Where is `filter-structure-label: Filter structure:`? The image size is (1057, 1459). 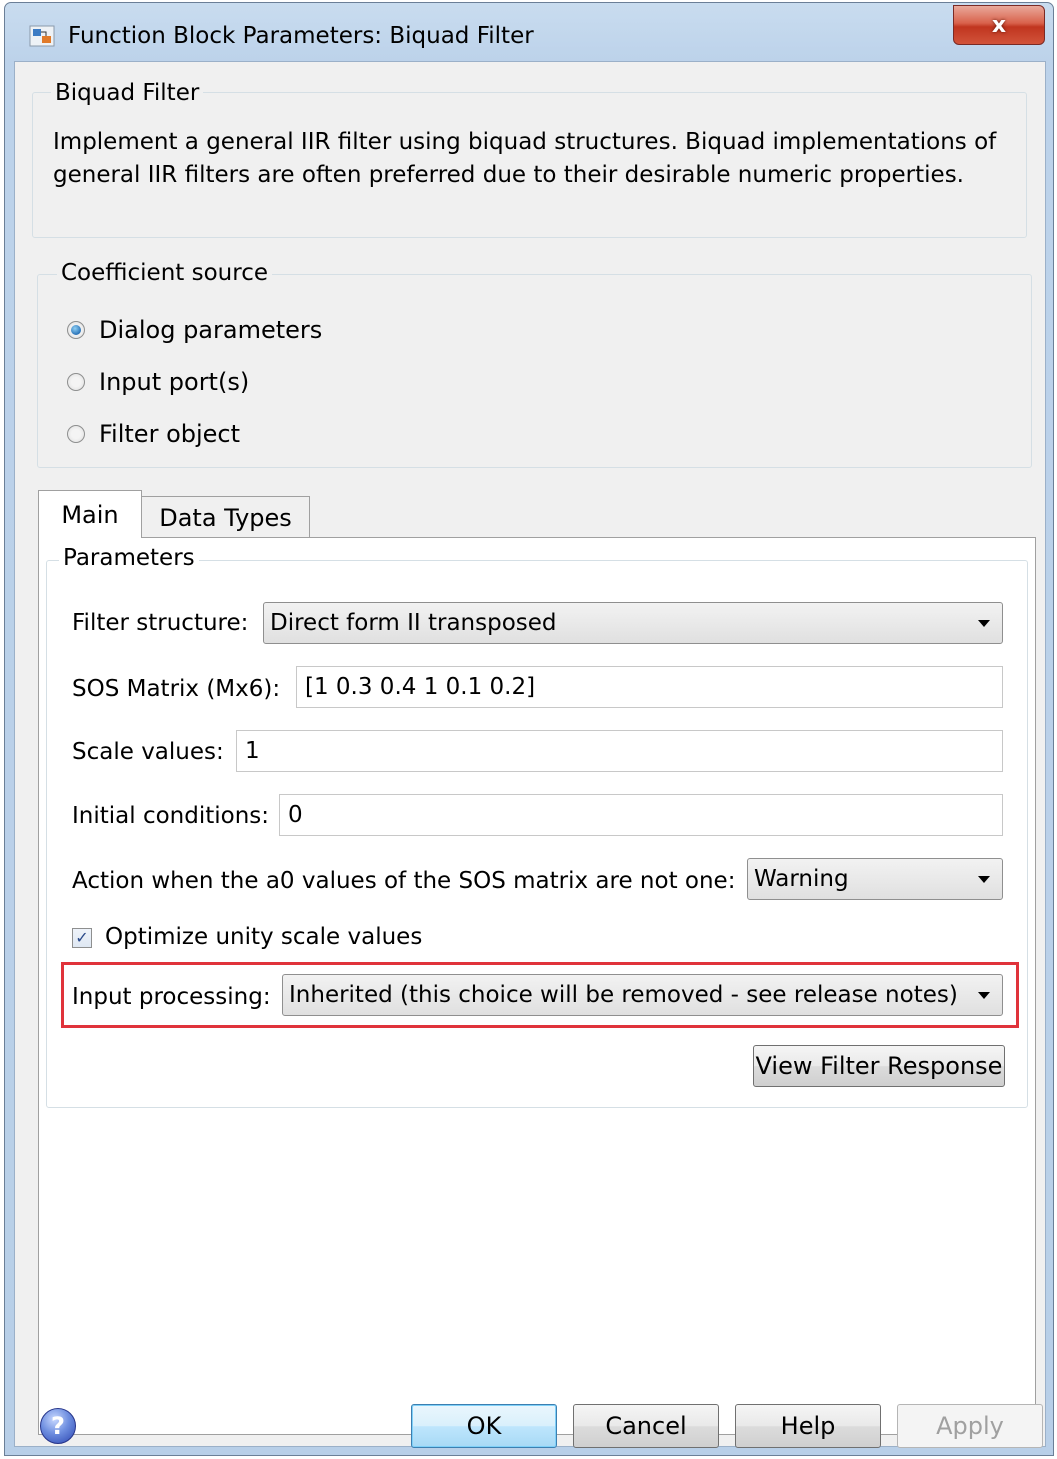 filter-structure-label: Filter structure: is located at coordinates (160, 623).